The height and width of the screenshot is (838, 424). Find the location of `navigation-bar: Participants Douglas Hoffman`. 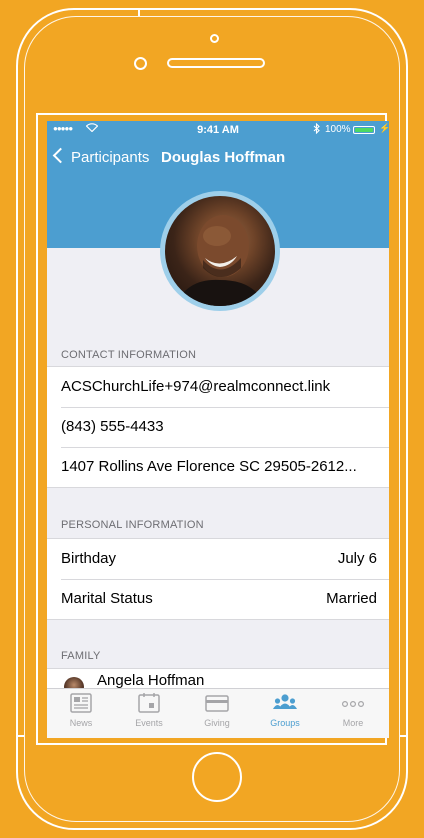

navigation-bar: Participants Douglas Hoffman is located at coordinates (218, 160).